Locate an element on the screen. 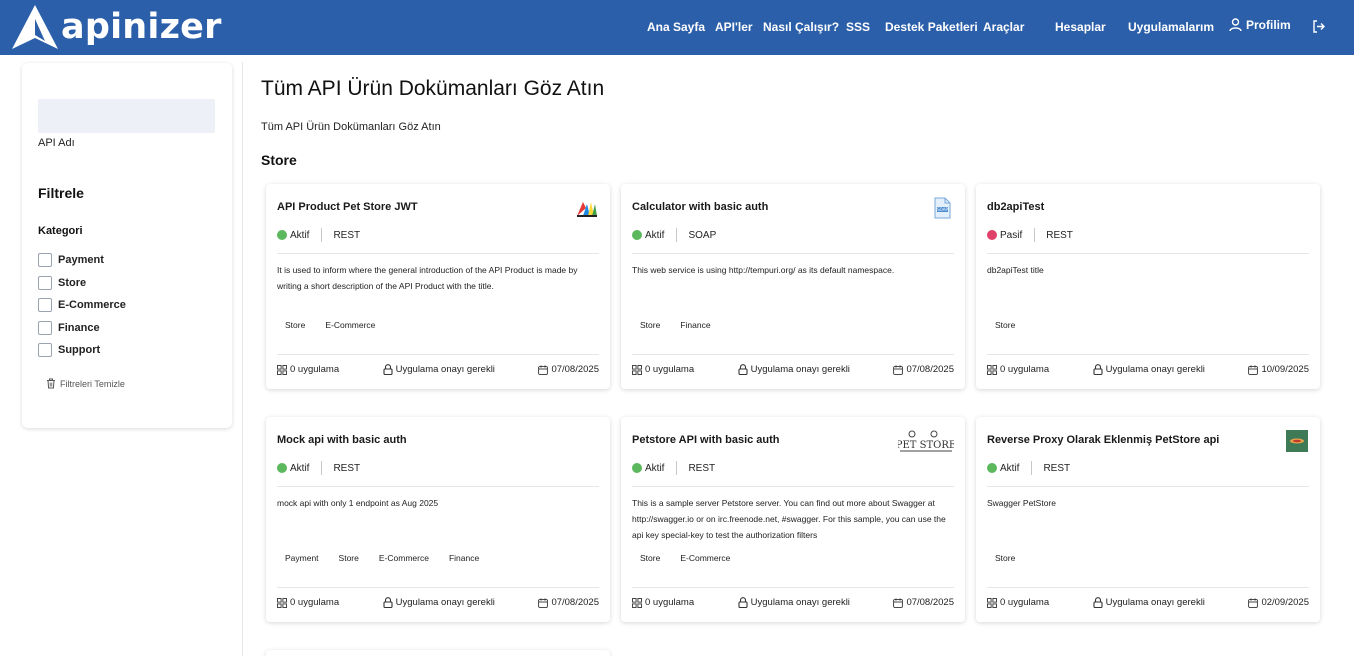 The width and height of the screenshot is (1354, 656). api-status: Pasif is located at coordinates (1011, 235).